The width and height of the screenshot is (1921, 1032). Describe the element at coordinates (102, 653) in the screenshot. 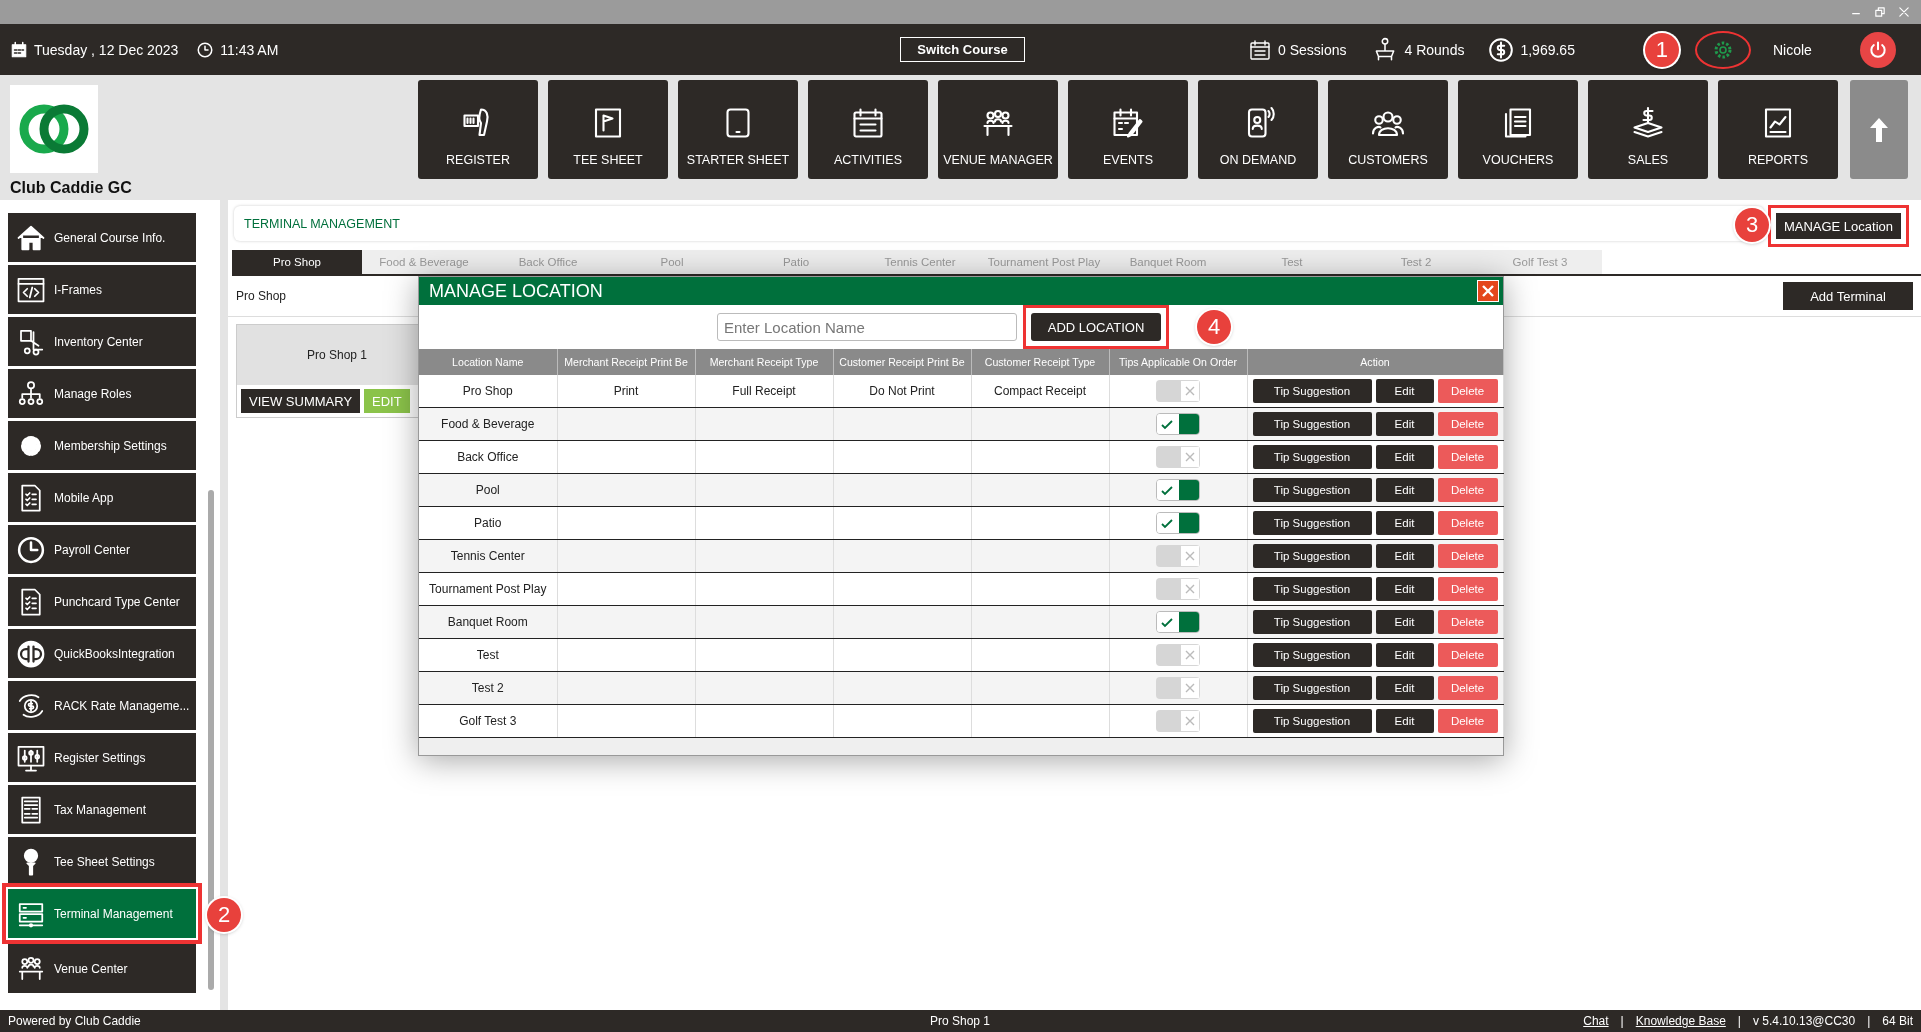

I see `sidebar-item: QuickBooksIntegration` at that location.